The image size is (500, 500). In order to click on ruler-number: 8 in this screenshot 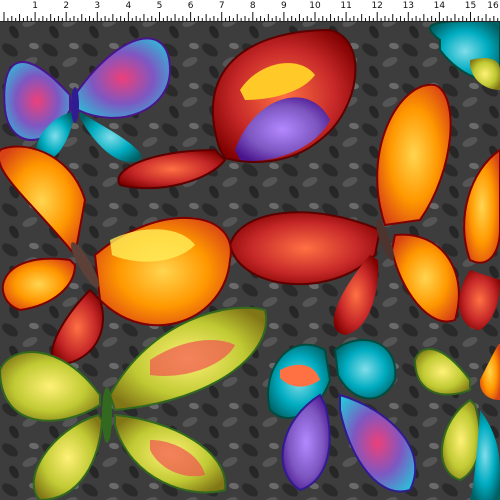, I will do `click(252, 6)`.